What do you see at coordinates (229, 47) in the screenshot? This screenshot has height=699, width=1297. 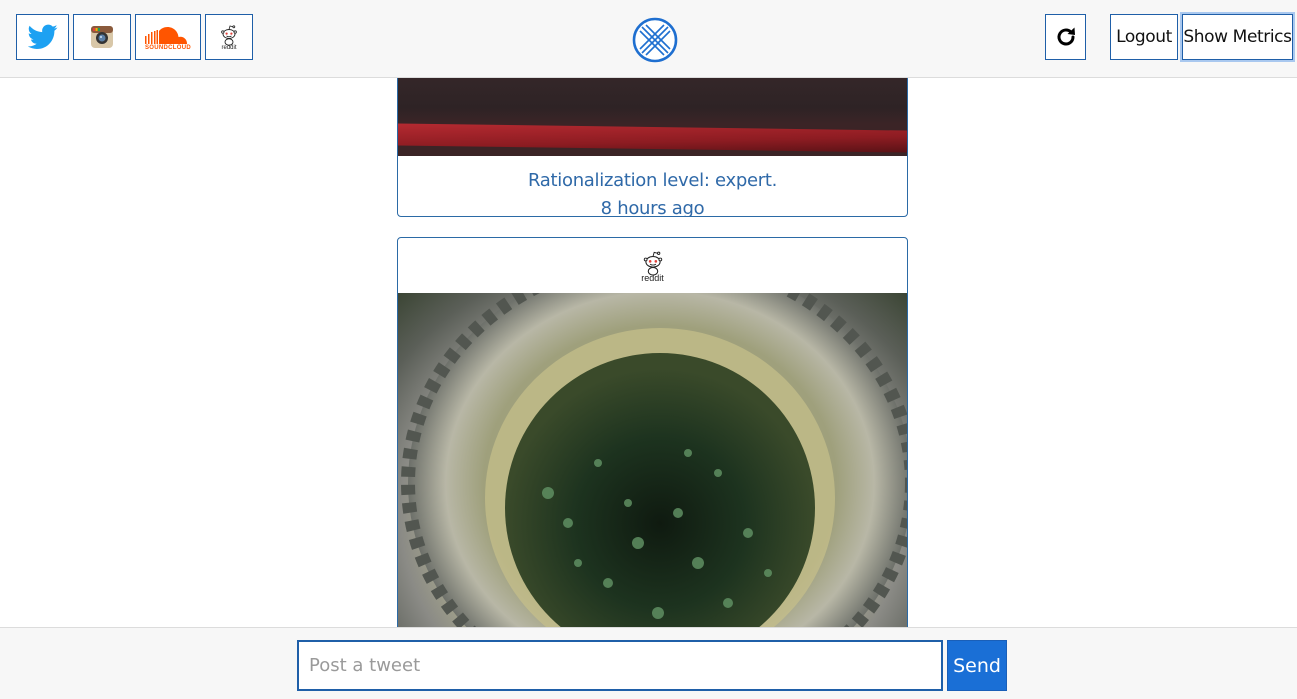 I see `reddit-wordmark: reddit` at bounding box center [229, 47].